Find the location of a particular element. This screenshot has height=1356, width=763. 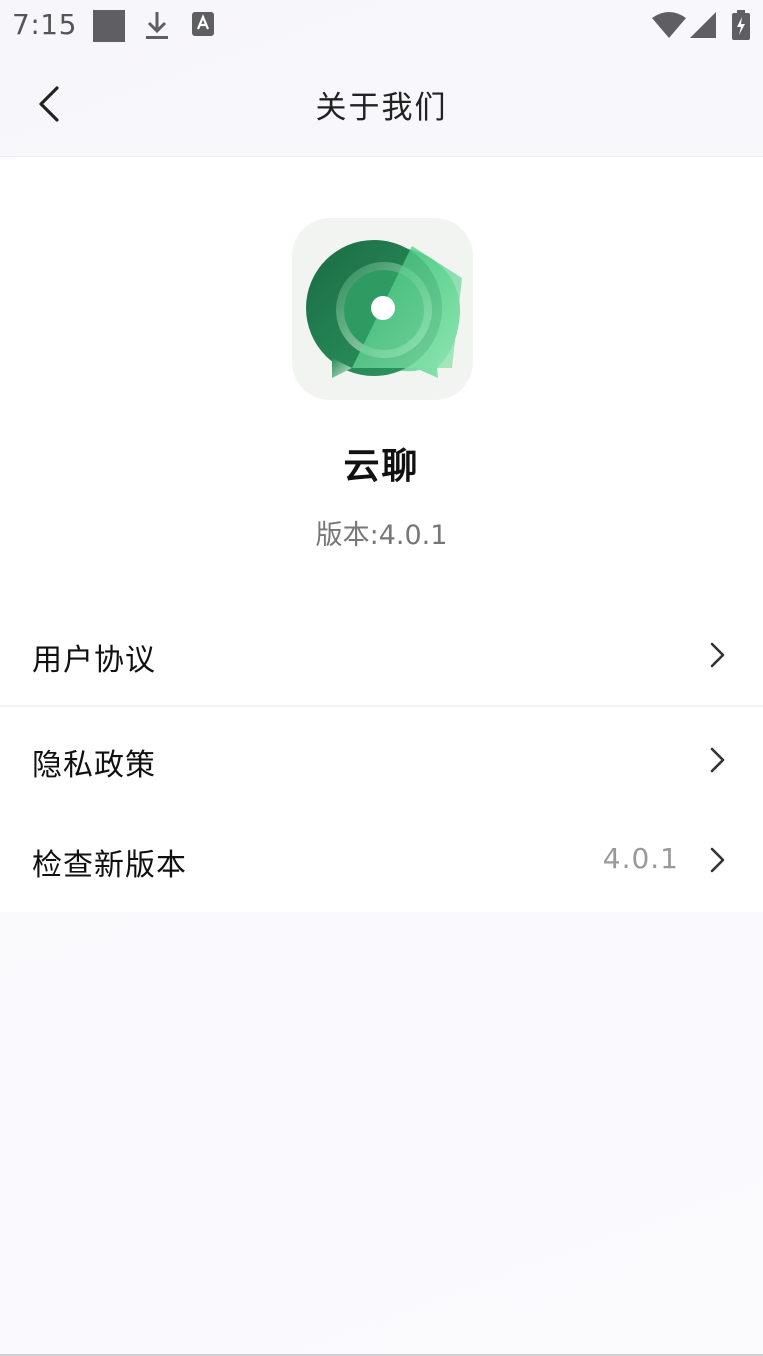

menu-item-label: 隐私政策 is located at coordinates (94, 765).